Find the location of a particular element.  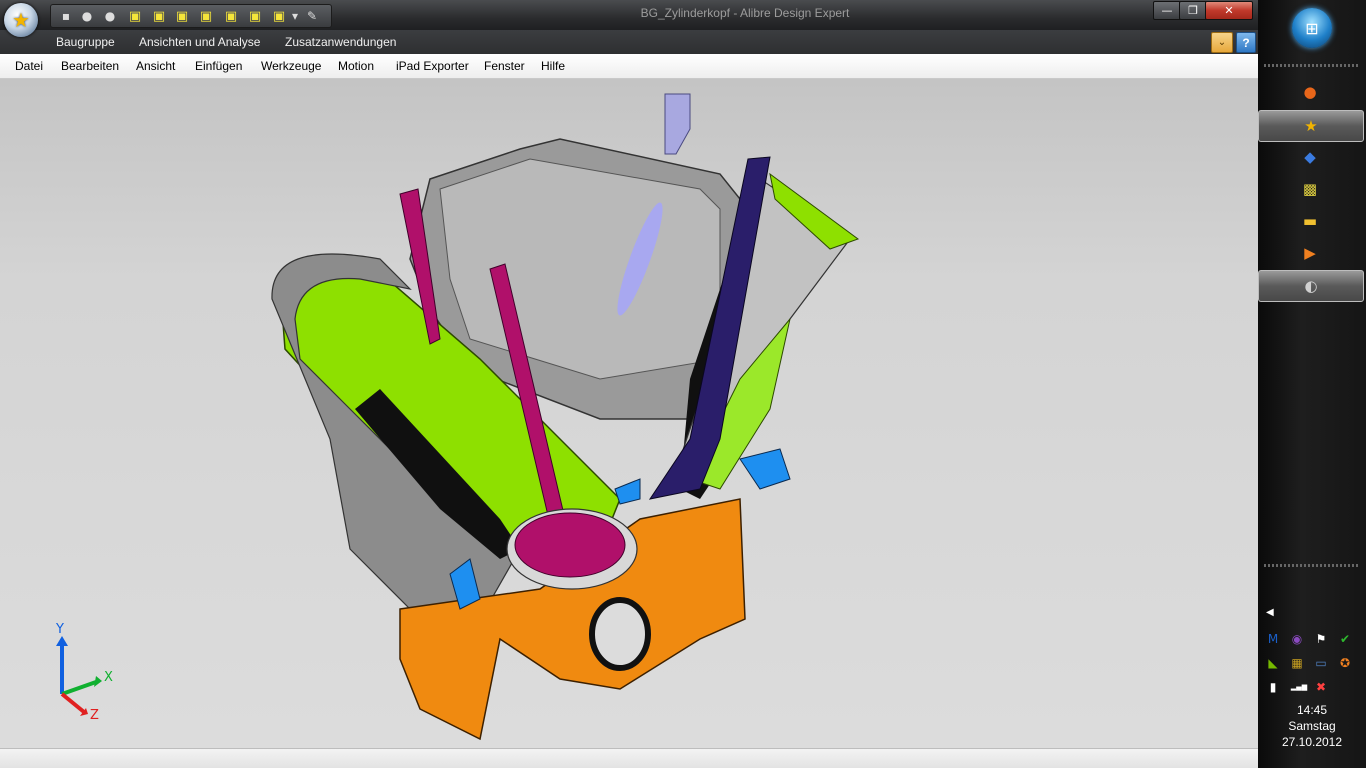

system-clock: 14:45 Samstag 27.10.2012 is located at coordinates (1312, 726).